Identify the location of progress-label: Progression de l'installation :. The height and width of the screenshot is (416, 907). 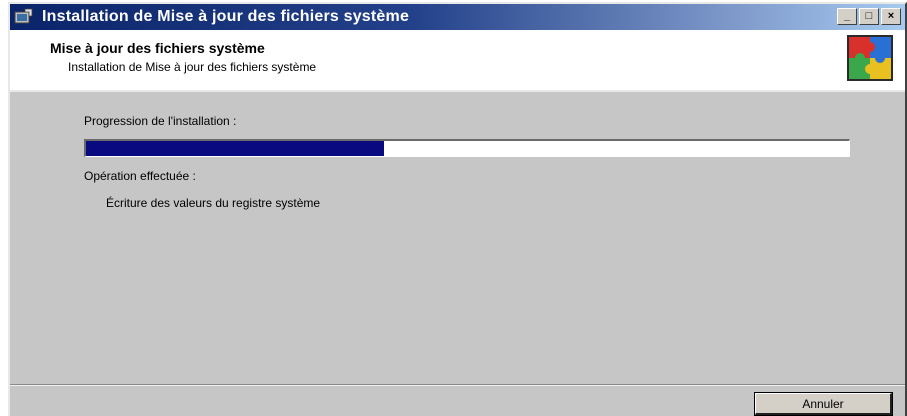
(160, 121).